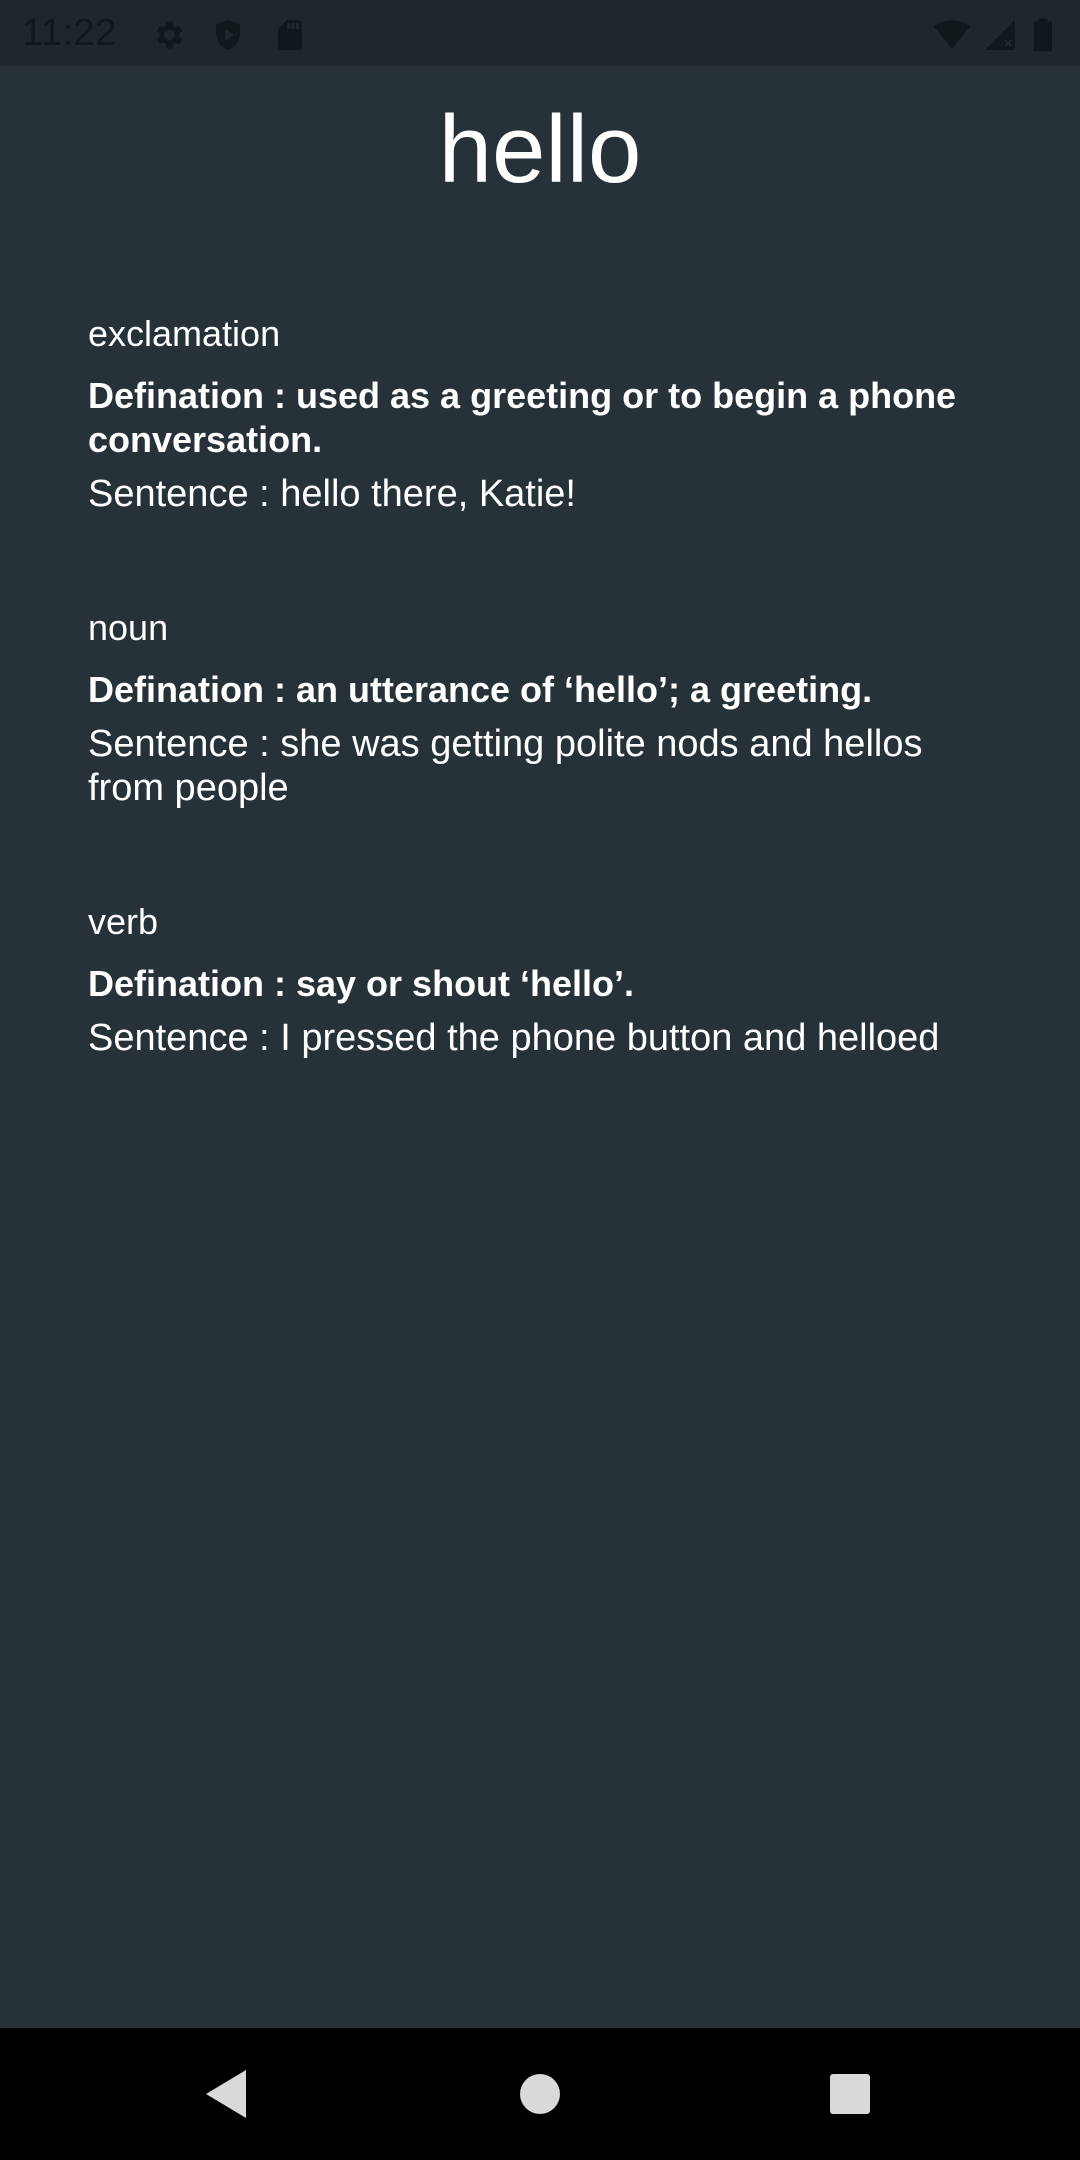  Describe the element at coordinates (540, 149) in the screenshot. I see `word-title: hello` at that location.